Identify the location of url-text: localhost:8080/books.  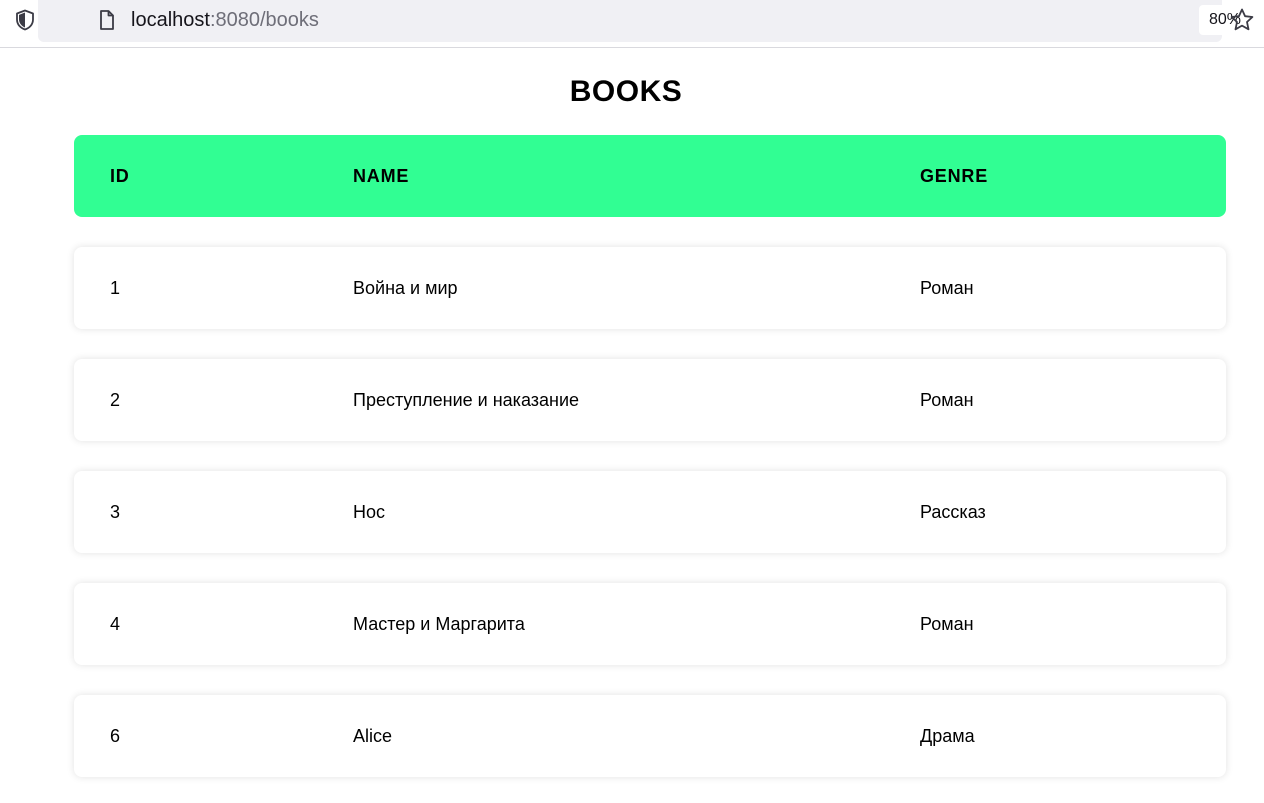
(225, 20).